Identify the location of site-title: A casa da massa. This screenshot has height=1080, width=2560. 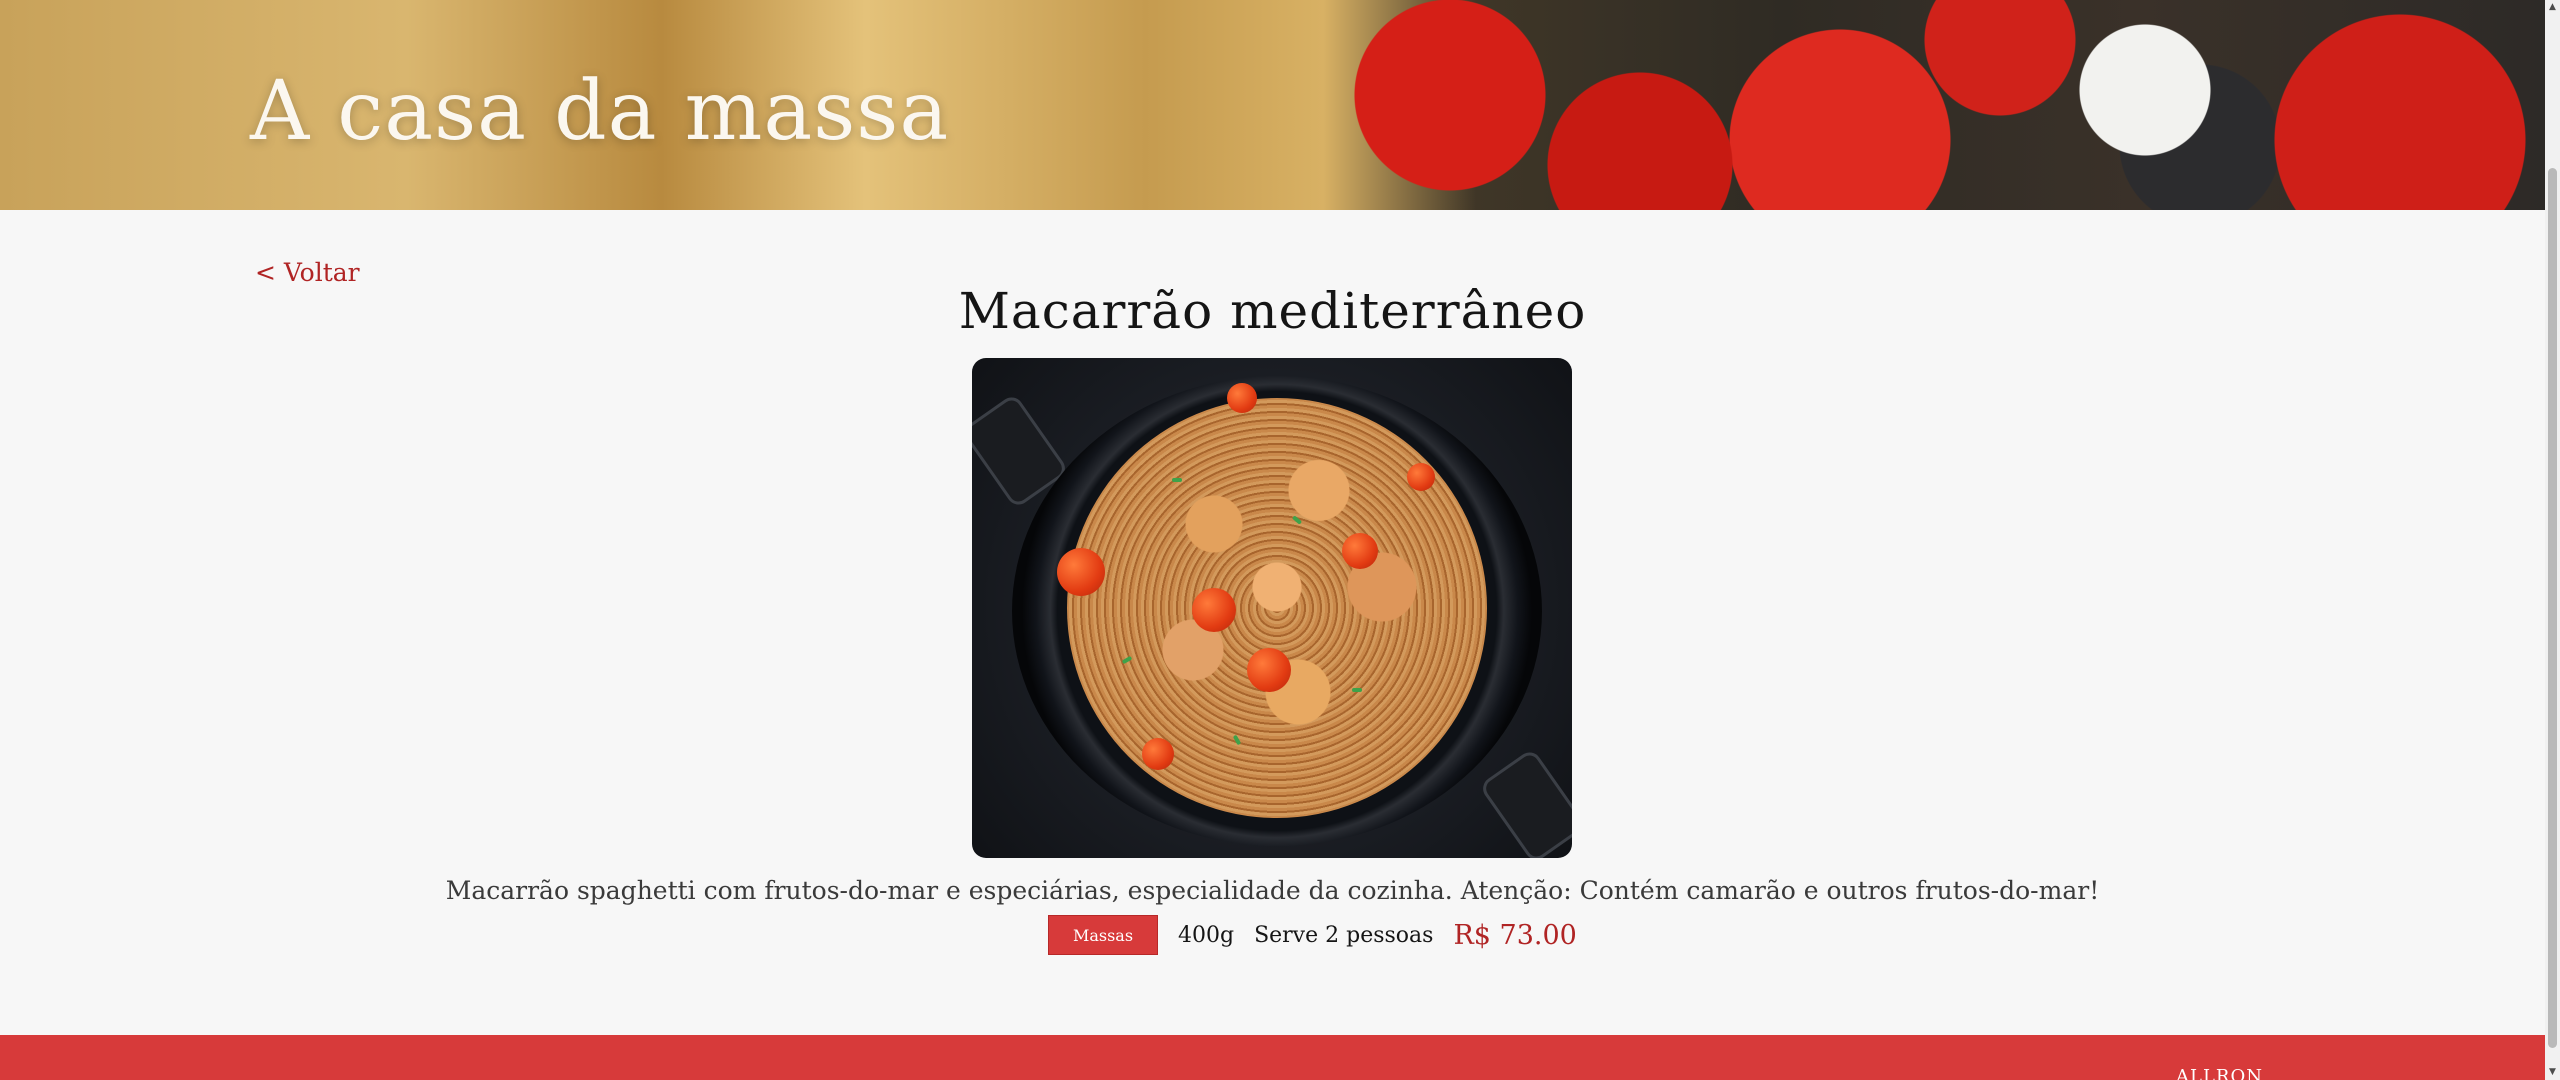
(600, 111).